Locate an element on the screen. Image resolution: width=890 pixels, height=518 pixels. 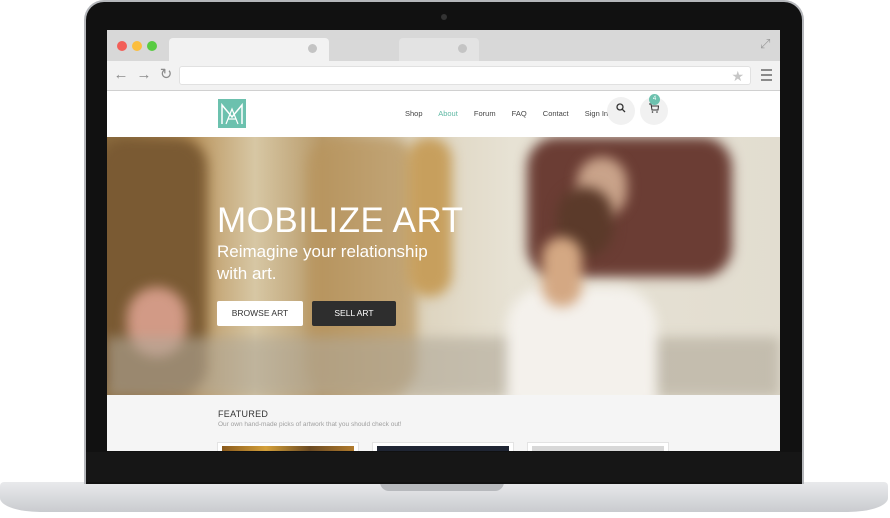
nav-forum: Forum is located at coordinates (485, 113).